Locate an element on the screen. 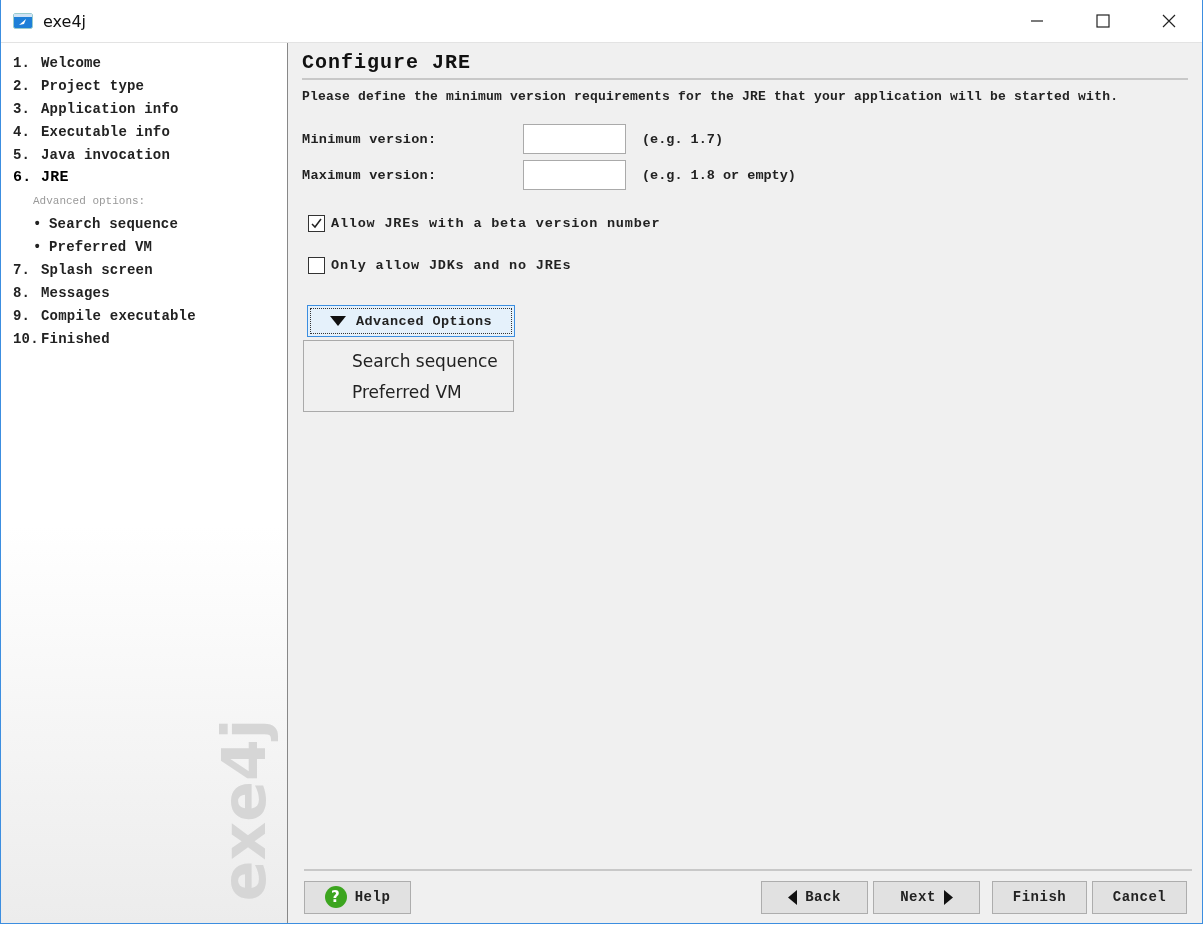  step-number: 1. is located at coordinates (22, 62).